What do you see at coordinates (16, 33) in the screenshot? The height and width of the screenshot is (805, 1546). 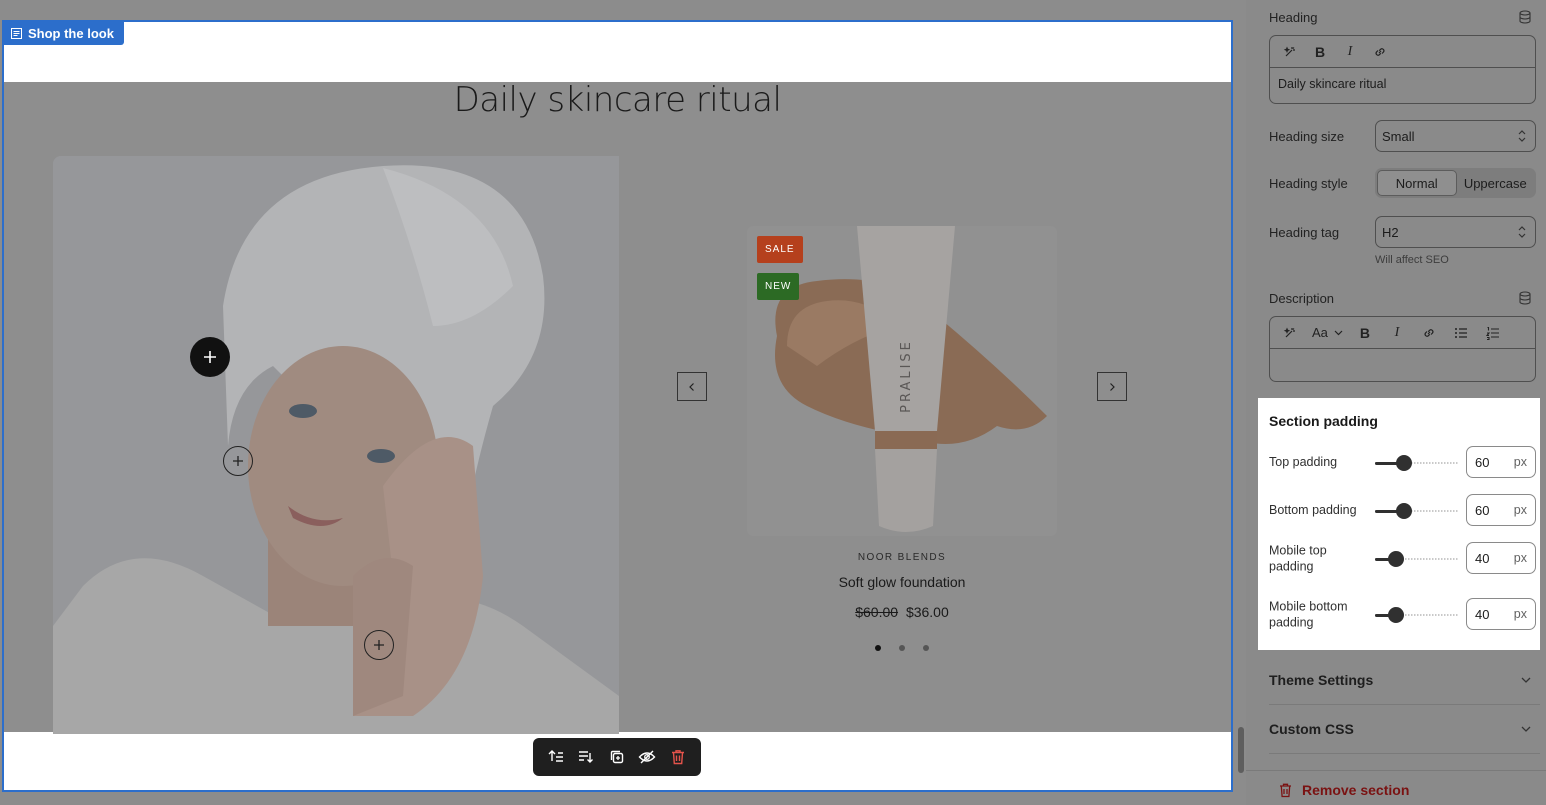 I see `section-icon` at bounding box center [16, 33].